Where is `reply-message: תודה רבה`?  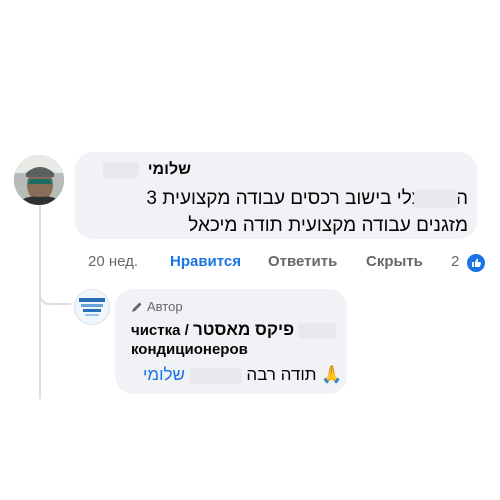 reply-message: תודה רבה is located at coordinates (281, 374).